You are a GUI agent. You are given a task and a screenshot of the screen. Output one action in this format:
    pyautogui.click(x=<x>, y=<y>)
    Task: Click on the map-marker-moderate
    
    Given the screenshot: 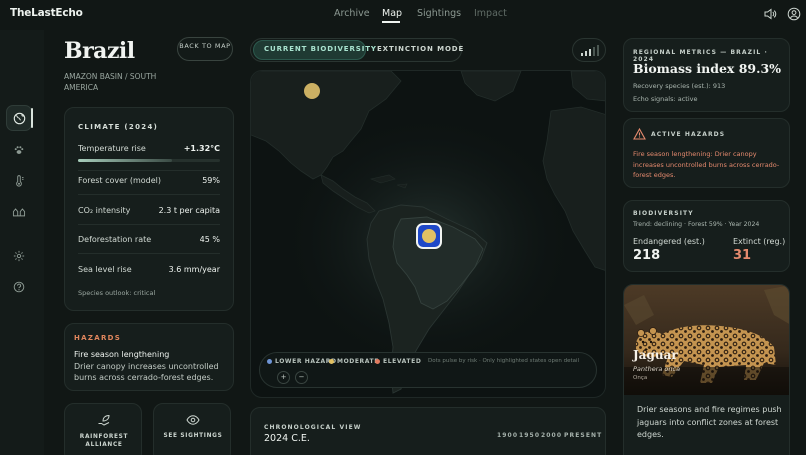 What is the action you would take?
    pyautogui.click(x=312, y=91)
    